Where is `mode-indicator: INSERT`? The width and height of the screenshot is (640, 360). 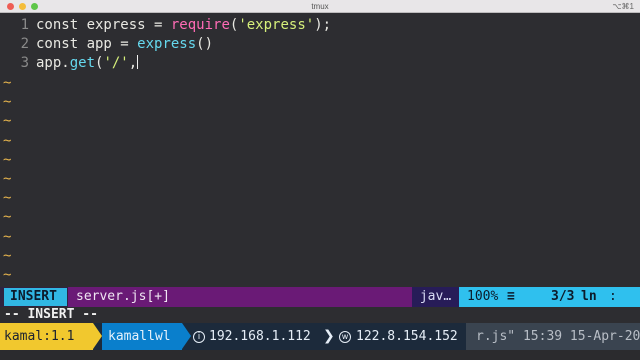 mode-indicator: INSERT is located at coordinates (35, 297).